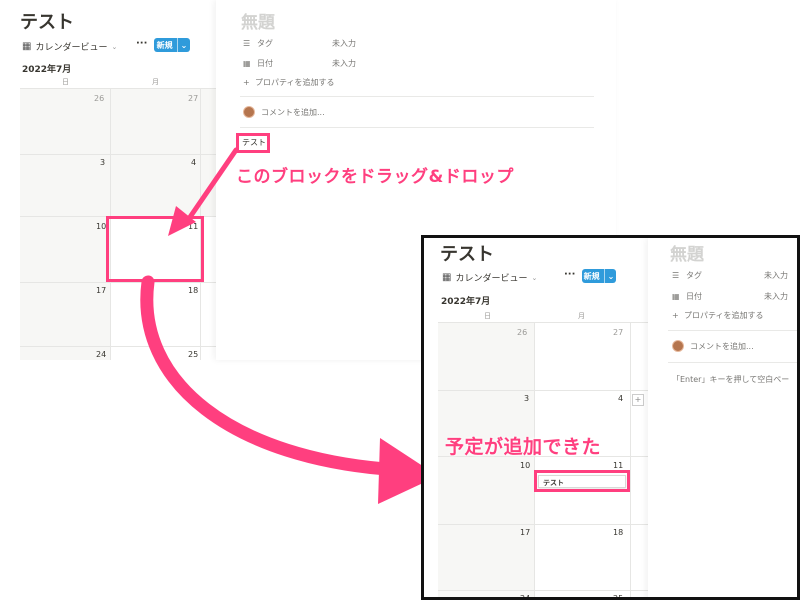  What do you see at coordinates (203, 191) in the screenshot?
I see `arrow-short` at bounding box center [203, 191].